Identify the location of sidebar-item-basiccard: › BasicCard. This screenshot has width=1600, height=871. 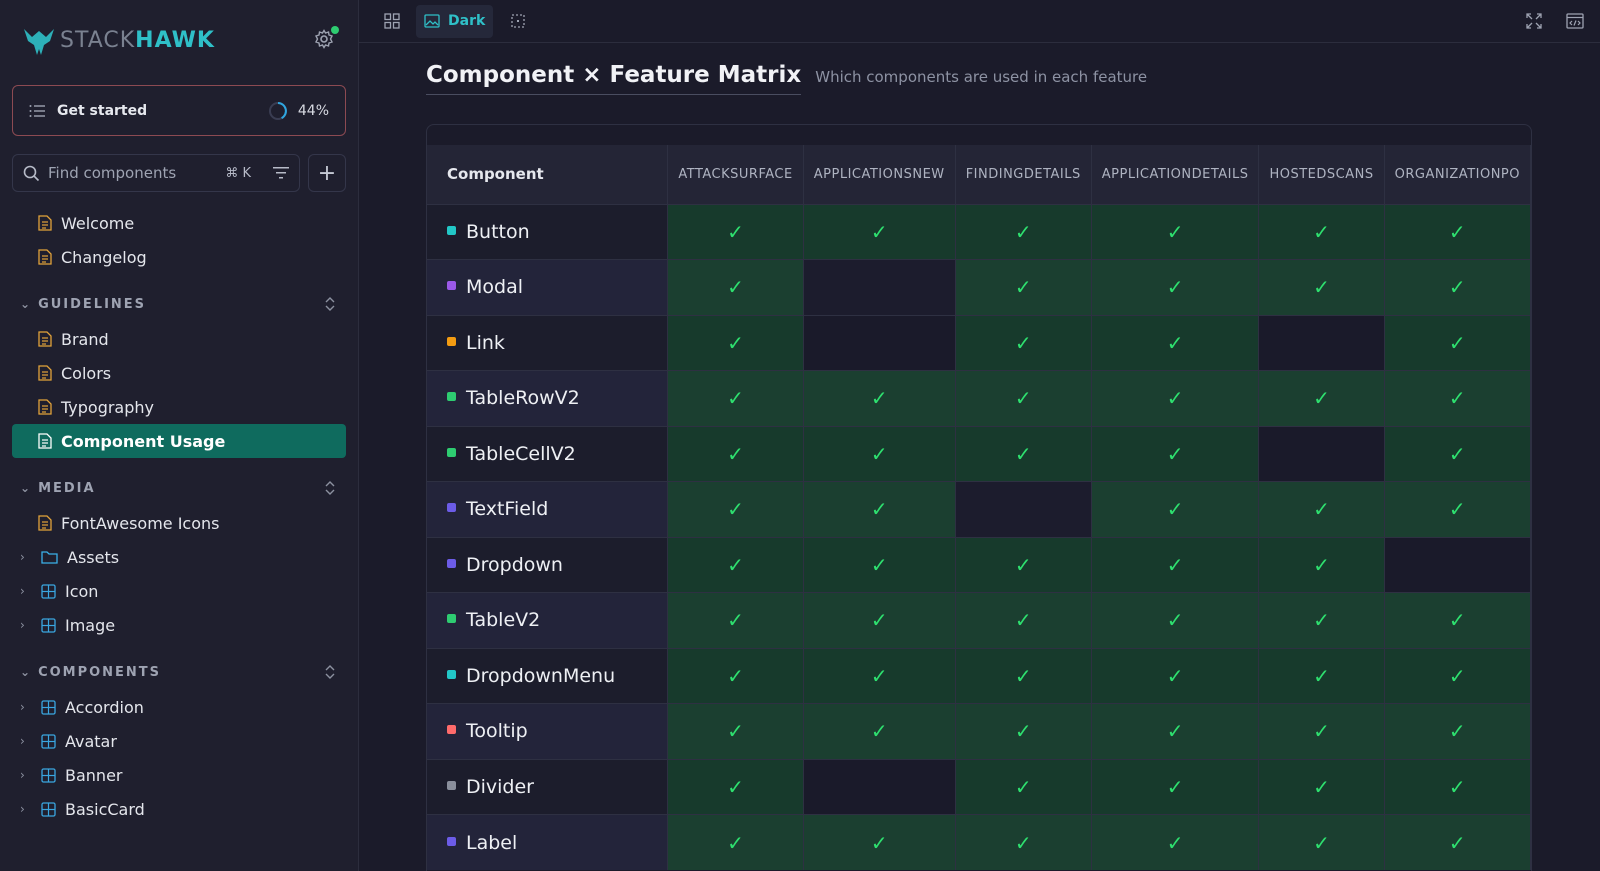
(179, 809).